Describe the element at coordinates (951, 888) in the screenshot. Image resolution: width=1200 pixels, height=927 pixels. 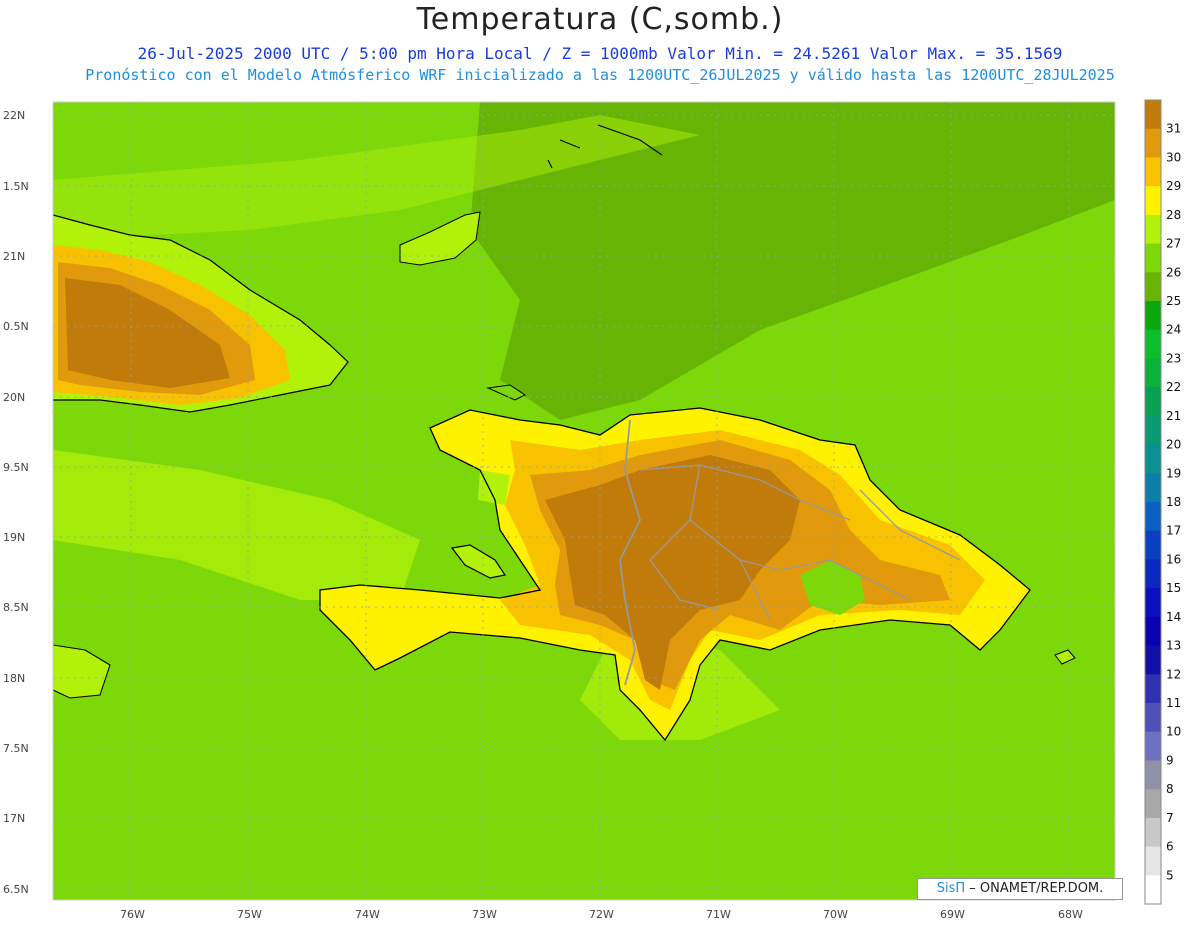
I see `credit-brand: SisΠ` at that location.